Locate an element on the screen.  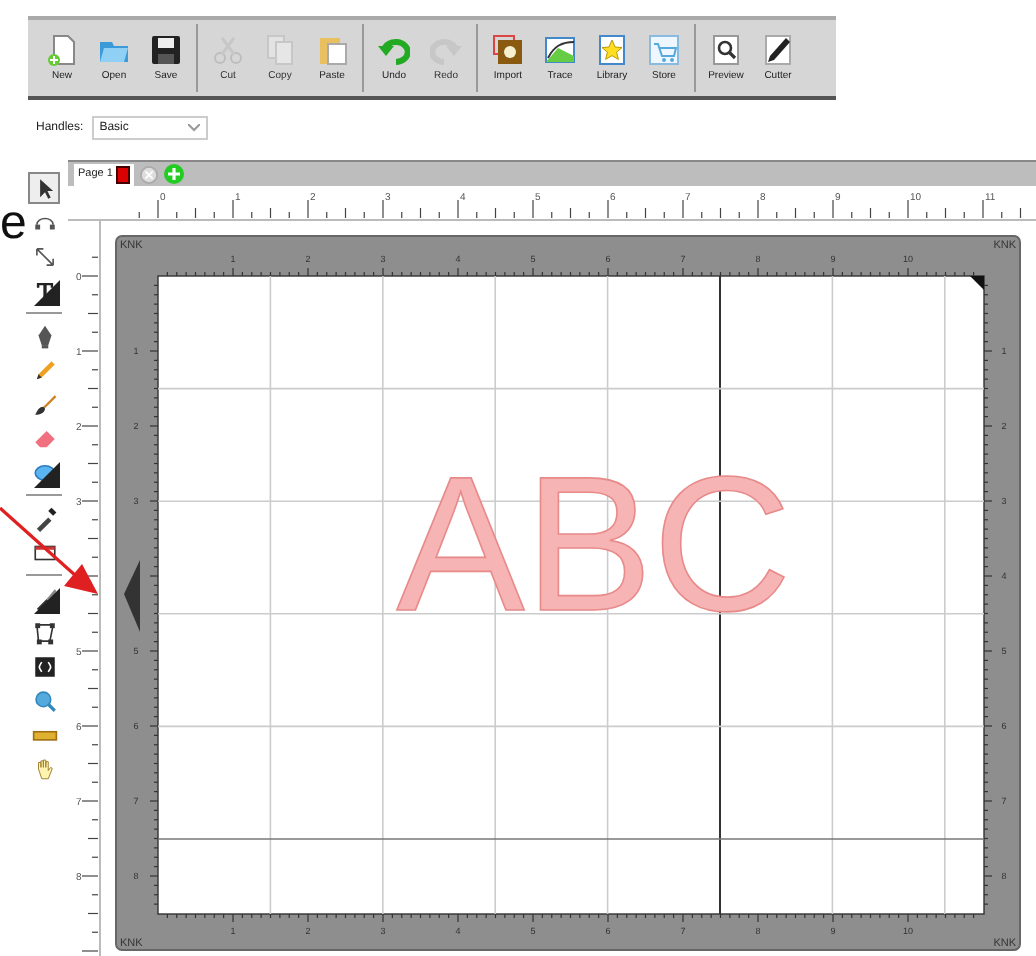
callout-text: e is located at coordinates (13, 224).